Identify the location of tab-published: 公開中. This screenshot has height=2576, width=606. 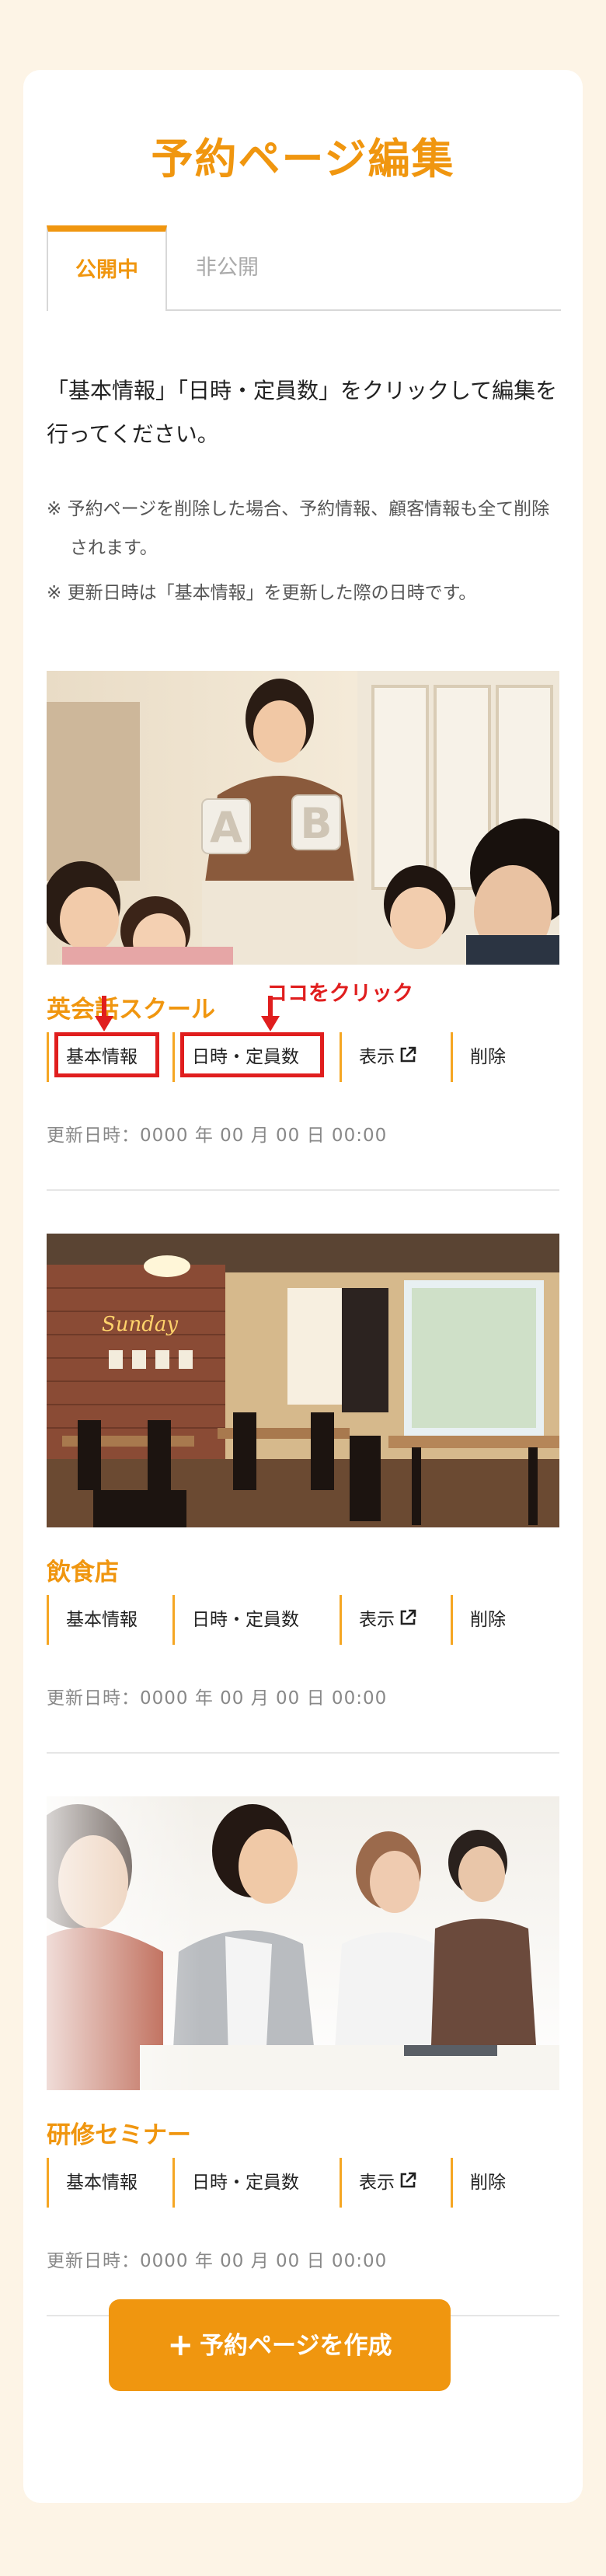
(107, 268).